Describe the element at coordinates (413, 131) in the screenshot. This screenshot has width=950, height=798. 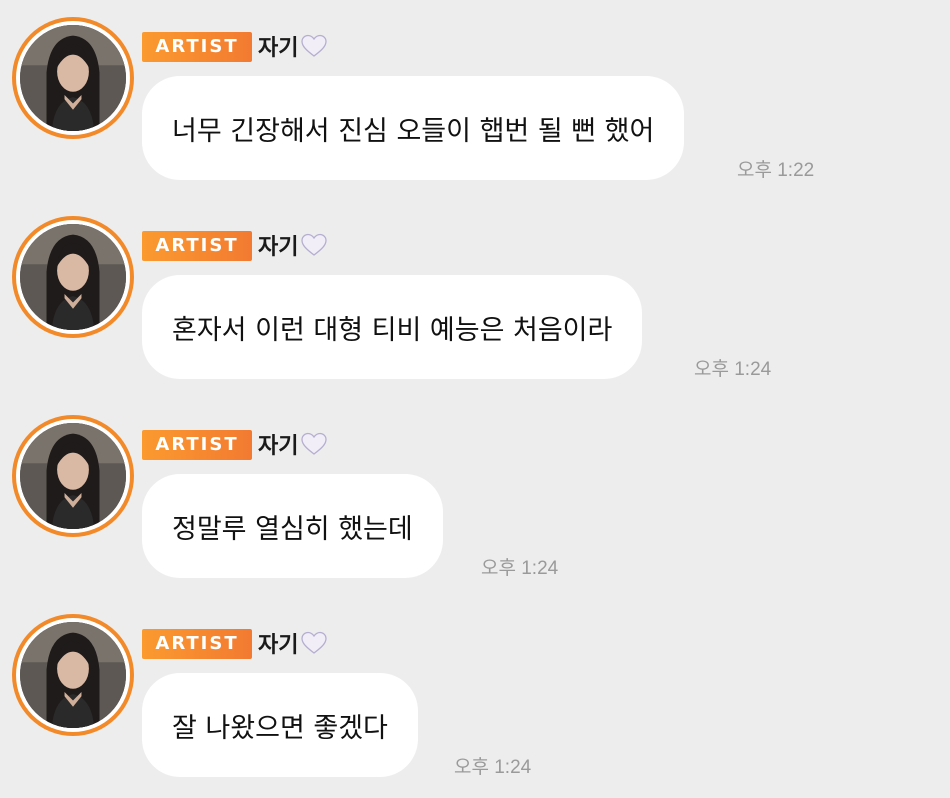
I see `message-text: 너무 긴장해서 진심 오들이 햅번 될 뻔 했어` at that location.